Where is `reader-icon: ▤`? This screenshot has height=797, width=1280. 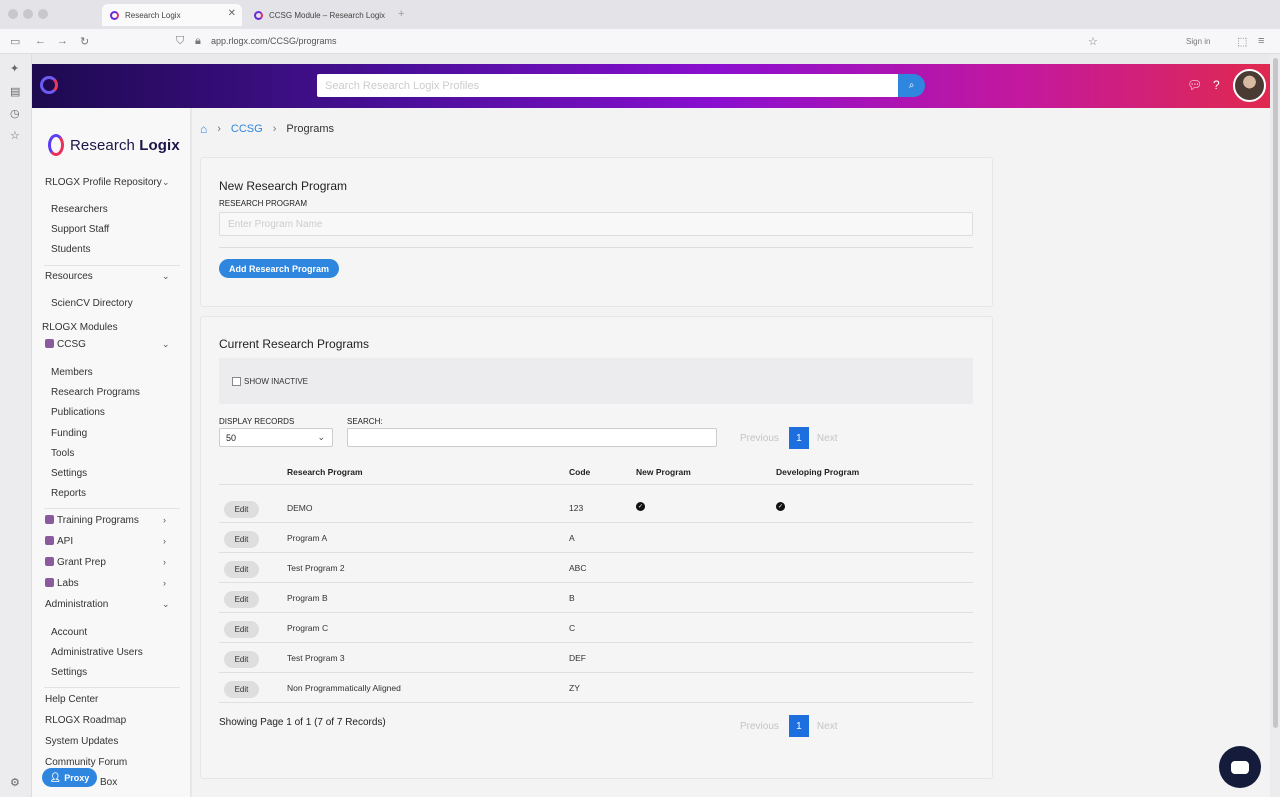 reader-icon: ▤ is located at coordinates (15, 91).